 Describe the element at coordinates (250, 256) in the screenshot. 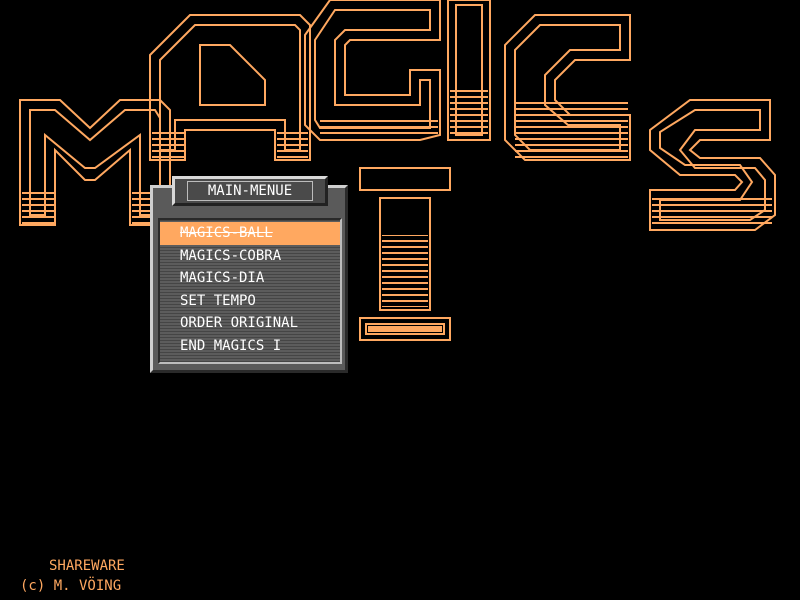

I see `menu-item-magics-cobra: MAGICS-COBRA` at that location.